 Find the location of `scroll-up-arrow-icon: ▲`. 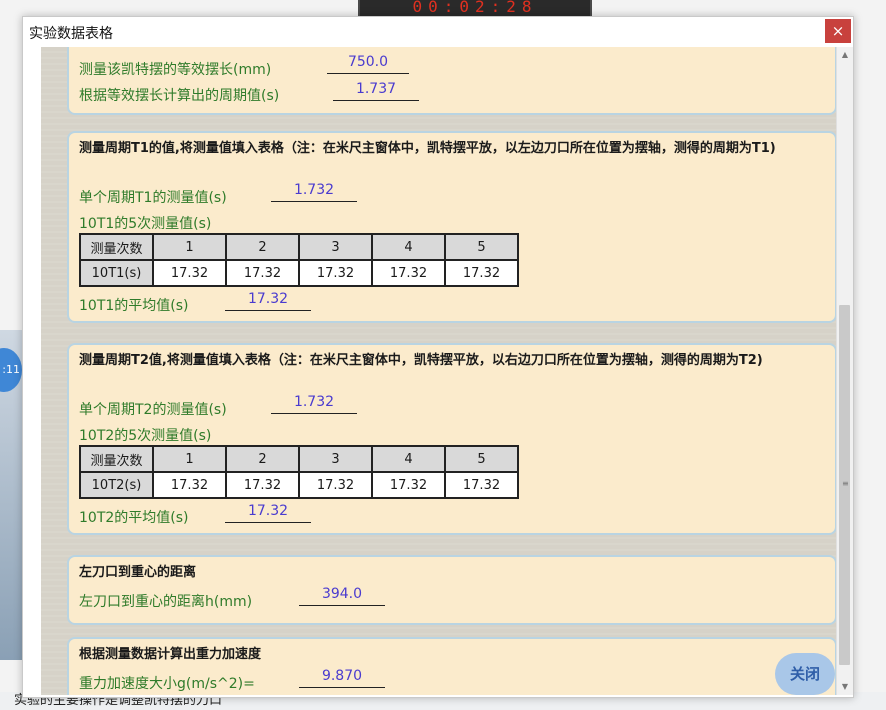

scroll-up-arrow-icon: ▲ is located at coordinates (845, 55).